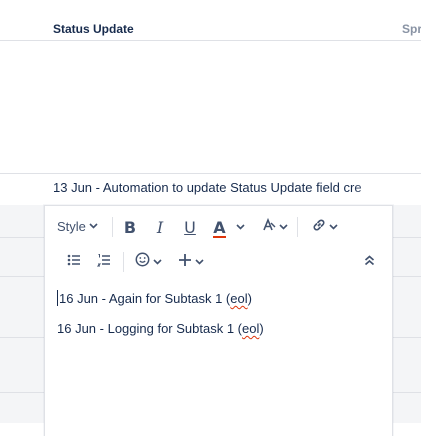 The width and height of the screenshot is (421, 436). Describe the element at coordinates (411, 29) in the screenshot. I see `column-header-next: Spr` at that location.